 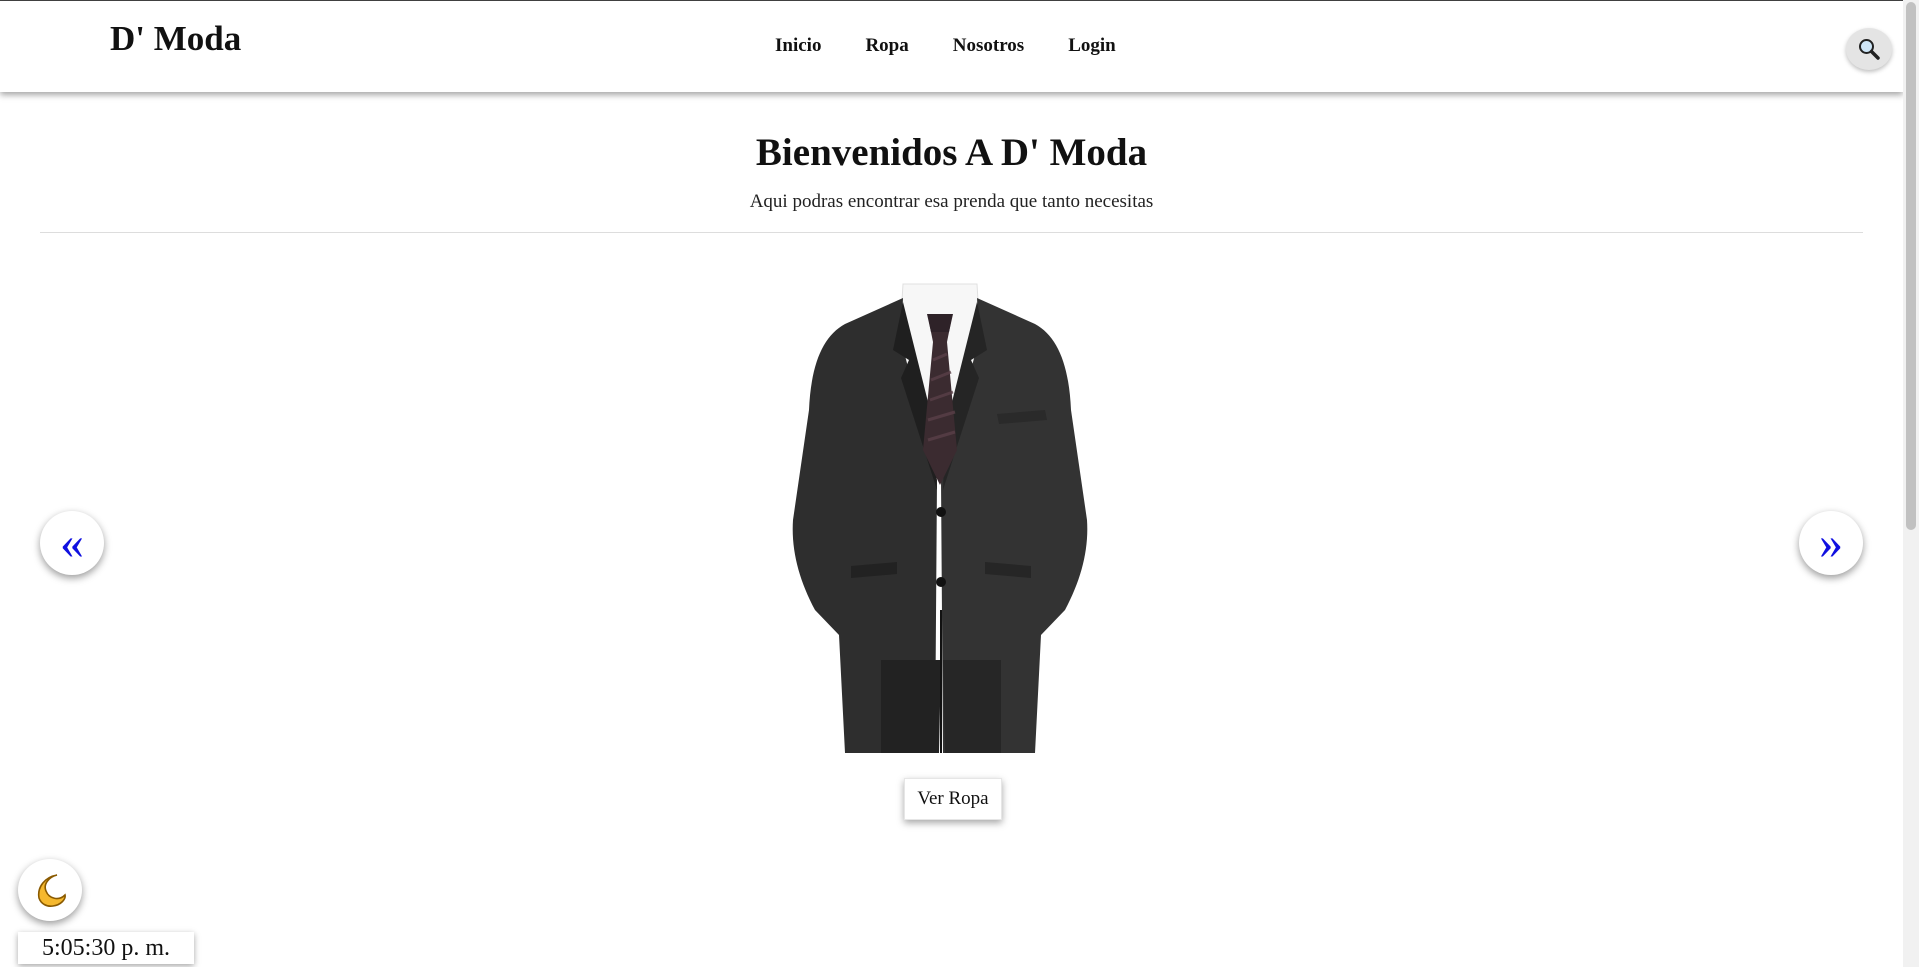 I want to click on clock-display: 5:05:30 p. m., so click(x=106, y=948).